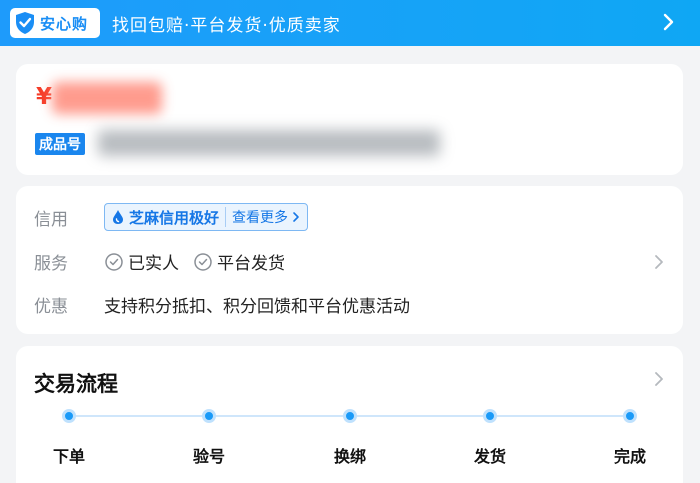  What do you see at coordinates (51, 219) in the screenshot?
I see `credit-label: 信用` at bounding box center [51, 219].